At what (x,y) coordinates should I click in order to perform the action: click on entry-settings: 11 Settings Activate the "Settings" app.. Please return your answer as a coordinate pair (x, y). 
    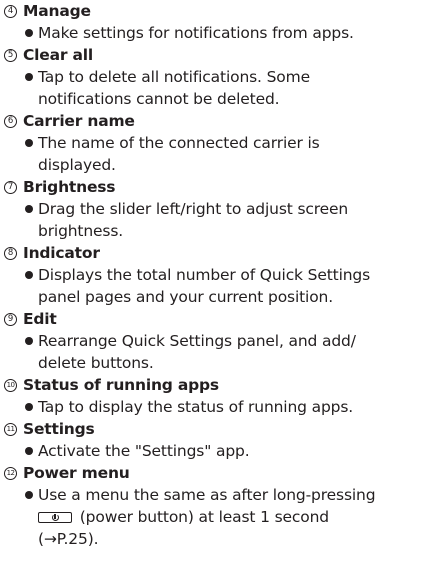
    Looking at the image, I should click on (226, 440).